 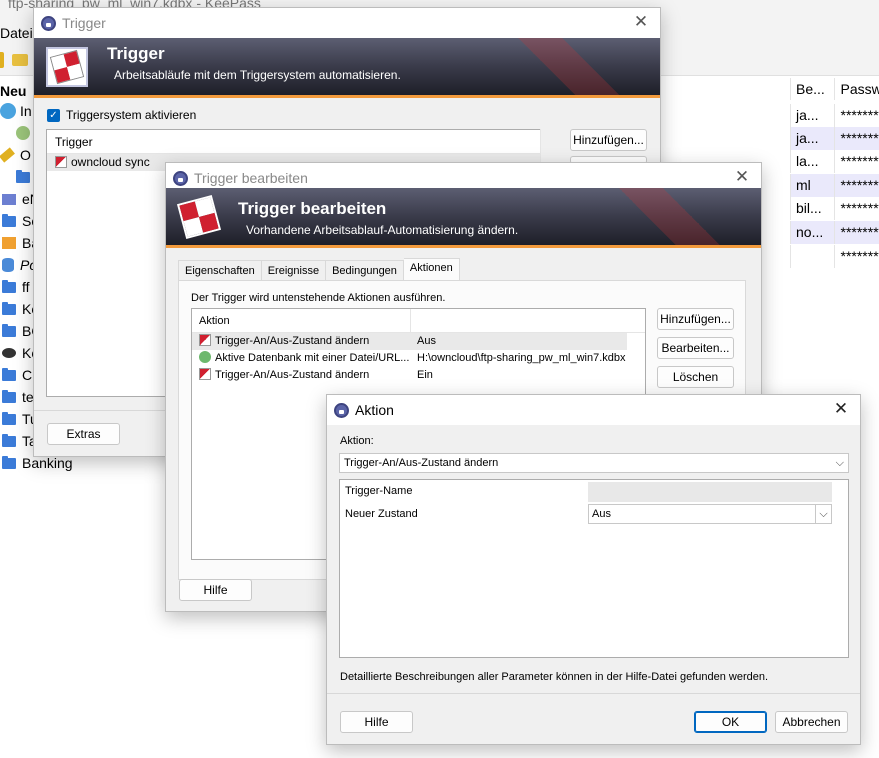 What do you see at coordinates (409, 341) in the screenshot?
I see `table-row: Trigger-An/Aus-Zustand ändern Aus` at bounding box center [409, 341].